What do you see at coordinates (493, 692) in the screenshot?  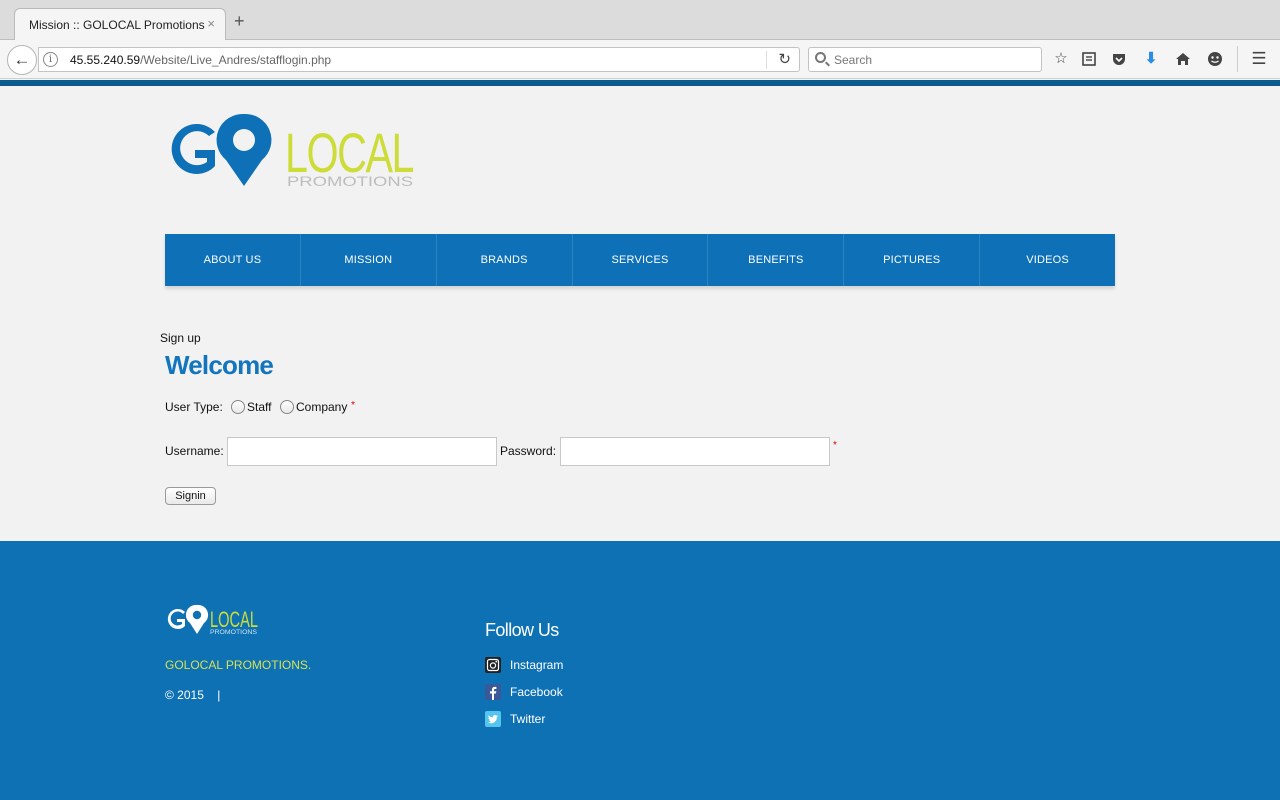 I see `facebook-icon` at bounding box center [493, 692].